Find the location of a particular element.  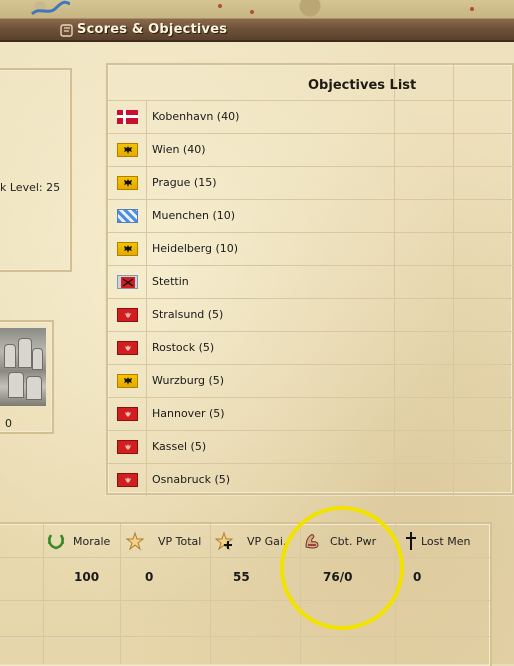

objective-row: Kassel (5) is located at coordinates (311, 446).